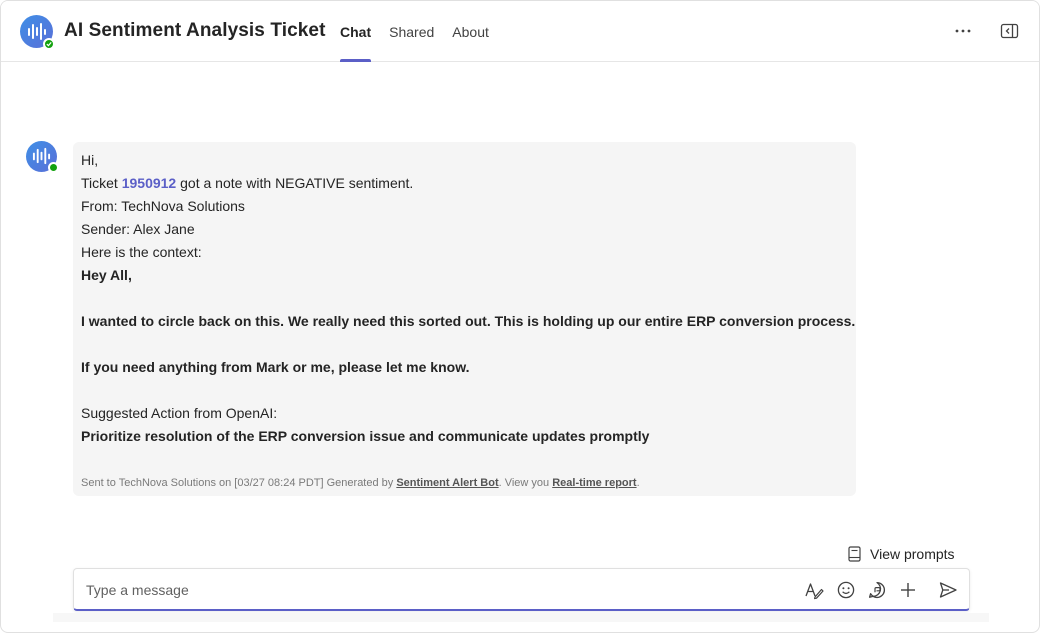  I want to click on tab-bar: Chat Shared About, so click(423, 31).